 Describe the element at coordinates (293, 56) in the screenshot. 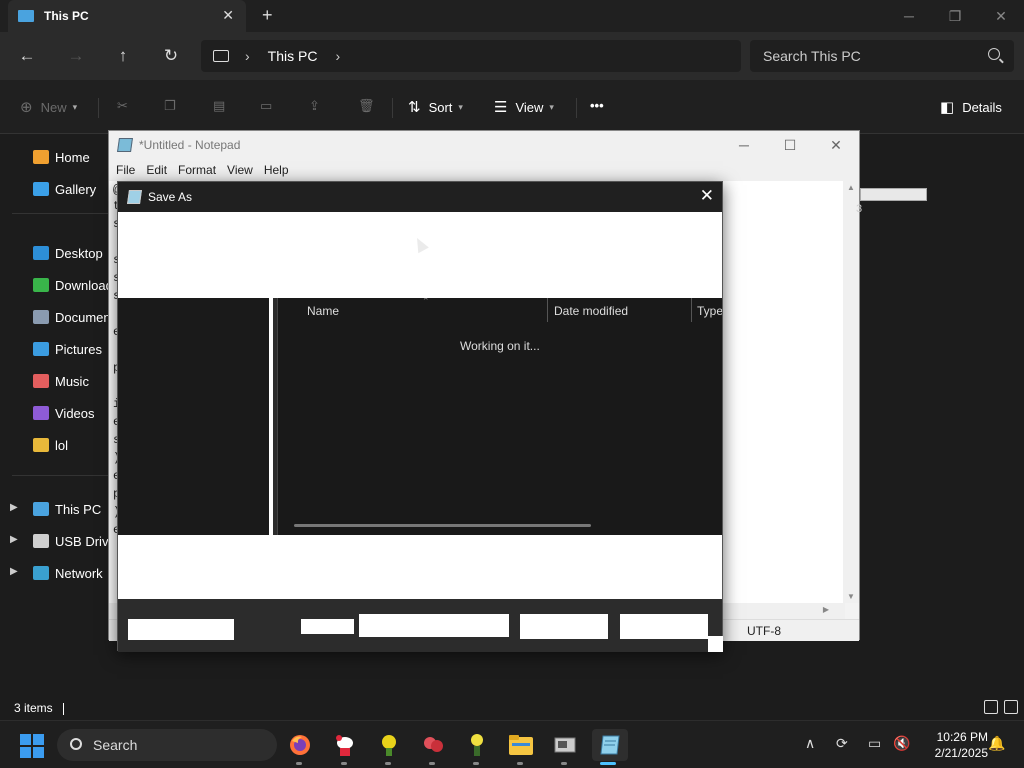

I see `breadcrumb-this-pc: This PC` at that location.